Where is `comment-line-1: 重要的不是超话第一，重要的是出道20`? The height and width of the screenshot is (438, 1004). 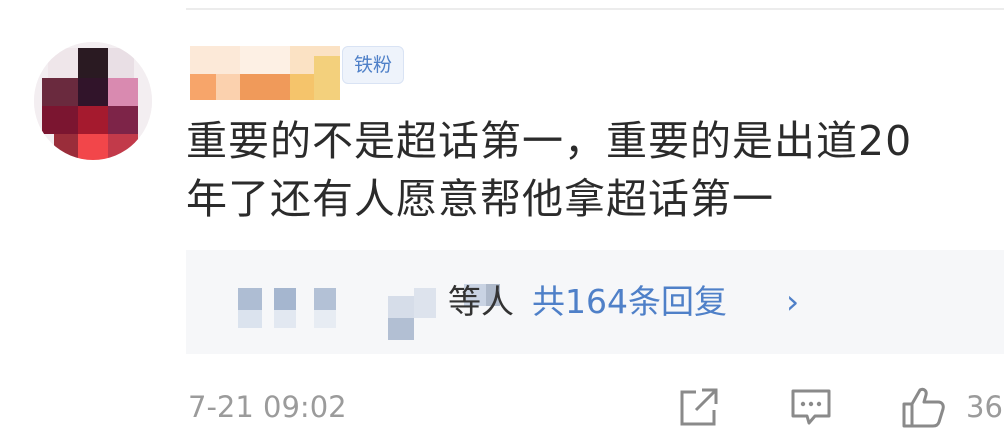 comment-line-1: 重要的不是超话第一，重要的是出道20 is located at coordinates (549, 141).